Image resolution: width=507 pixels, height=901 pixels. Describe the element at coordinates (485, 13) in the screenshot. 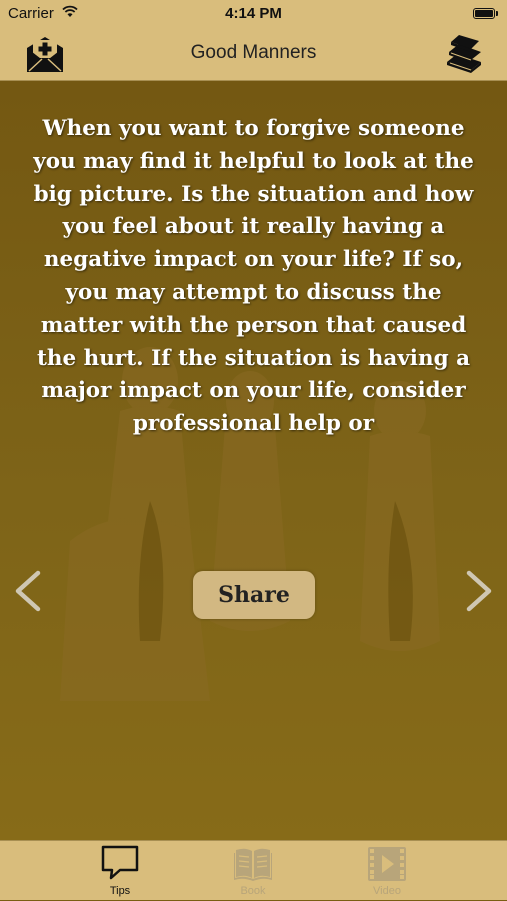

I see `battery-icon` at that location.